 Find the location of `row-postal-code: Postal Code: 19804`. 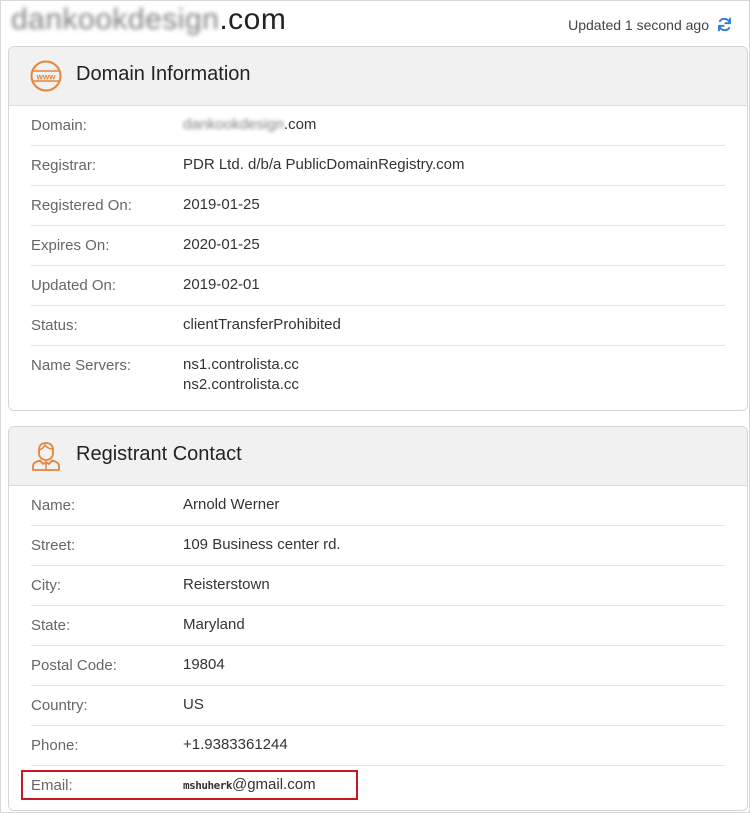

row-postal-code: Postal Code: 19804 is located at coordinates (378, 666).